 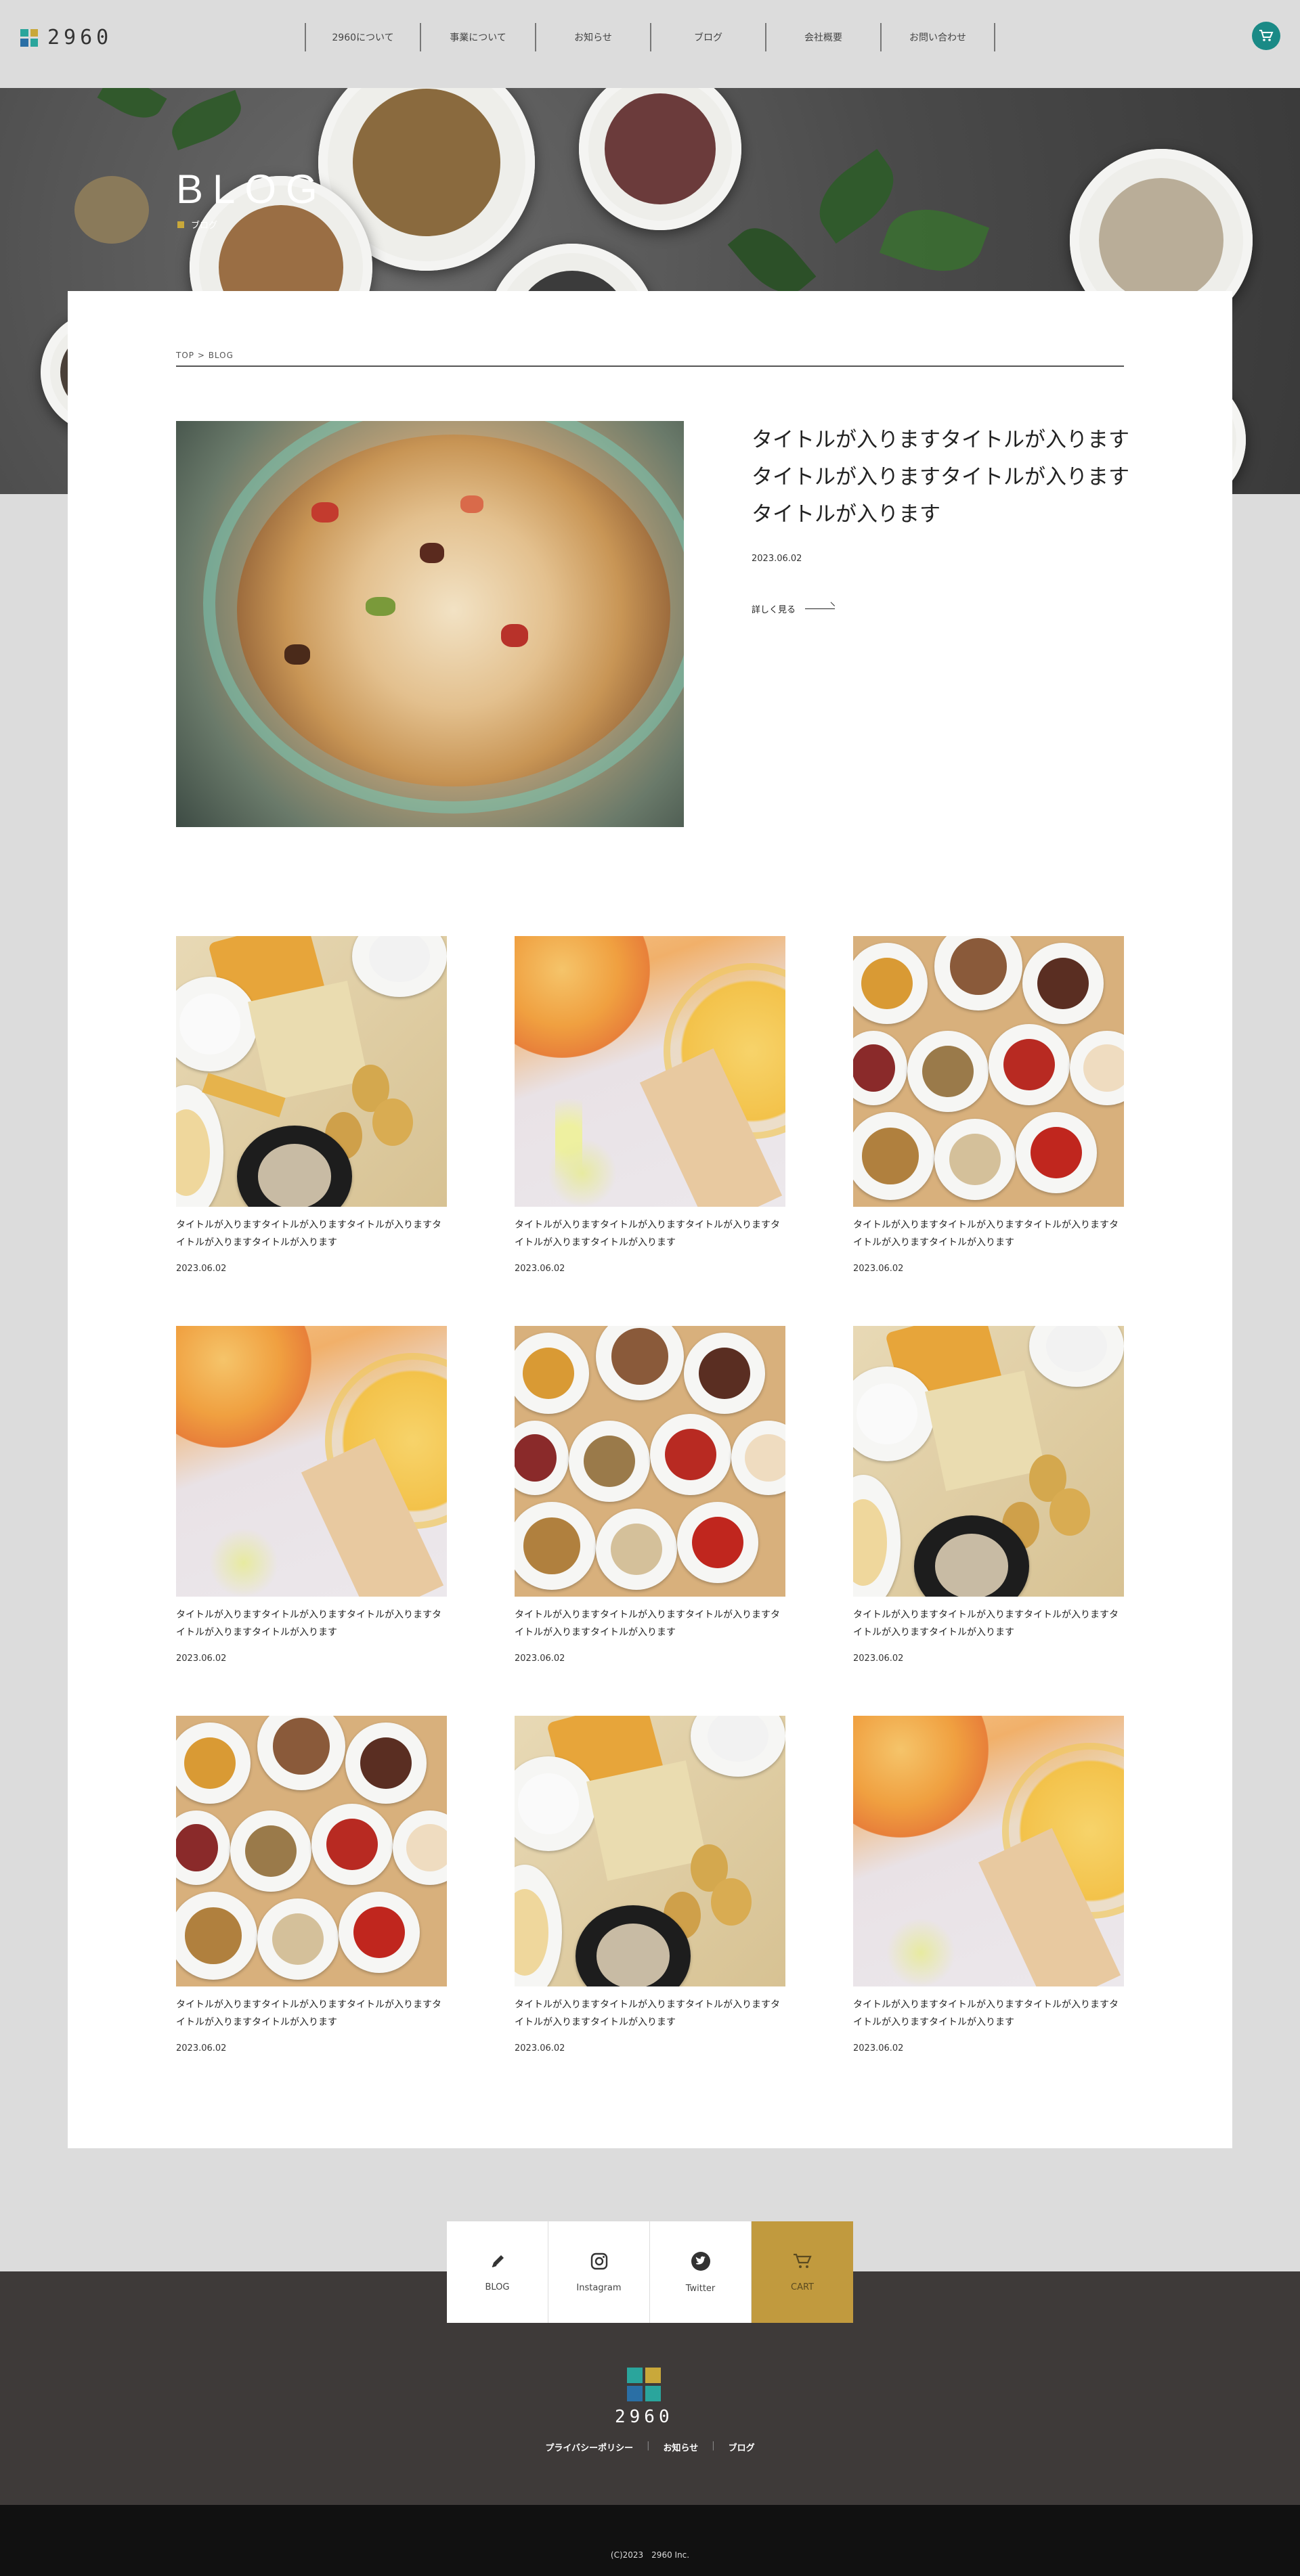 What do you see at coordinates (650, 2540) in the screenshot?
I see `copyright-bar` at bounding box center [650, 2540].